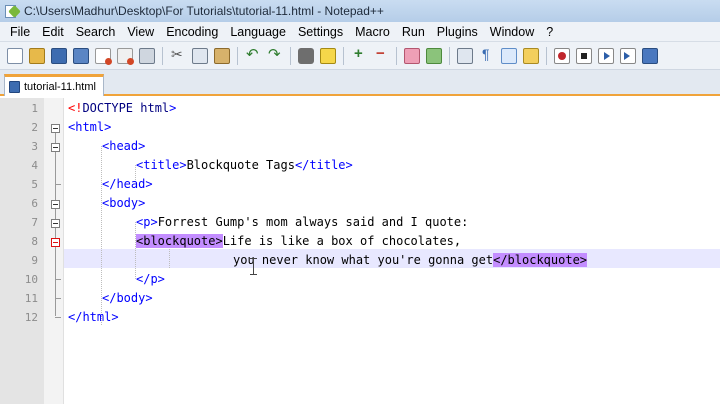 Image resolution: width=720 pixels, height=404 pixels. What do you see at coordinates (125, 56) in the screenshot?
I see `close-all-icon` at bounding box center [125, 56].